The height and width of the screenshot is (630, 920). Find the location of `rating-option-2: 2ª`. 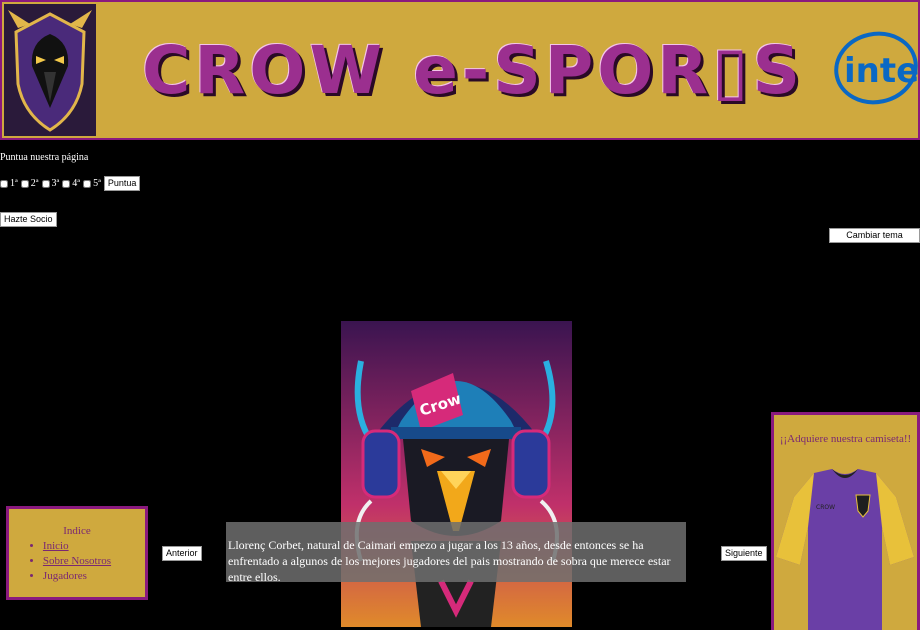

rating-option-2: 2ª is located at coordinates (29, 183).